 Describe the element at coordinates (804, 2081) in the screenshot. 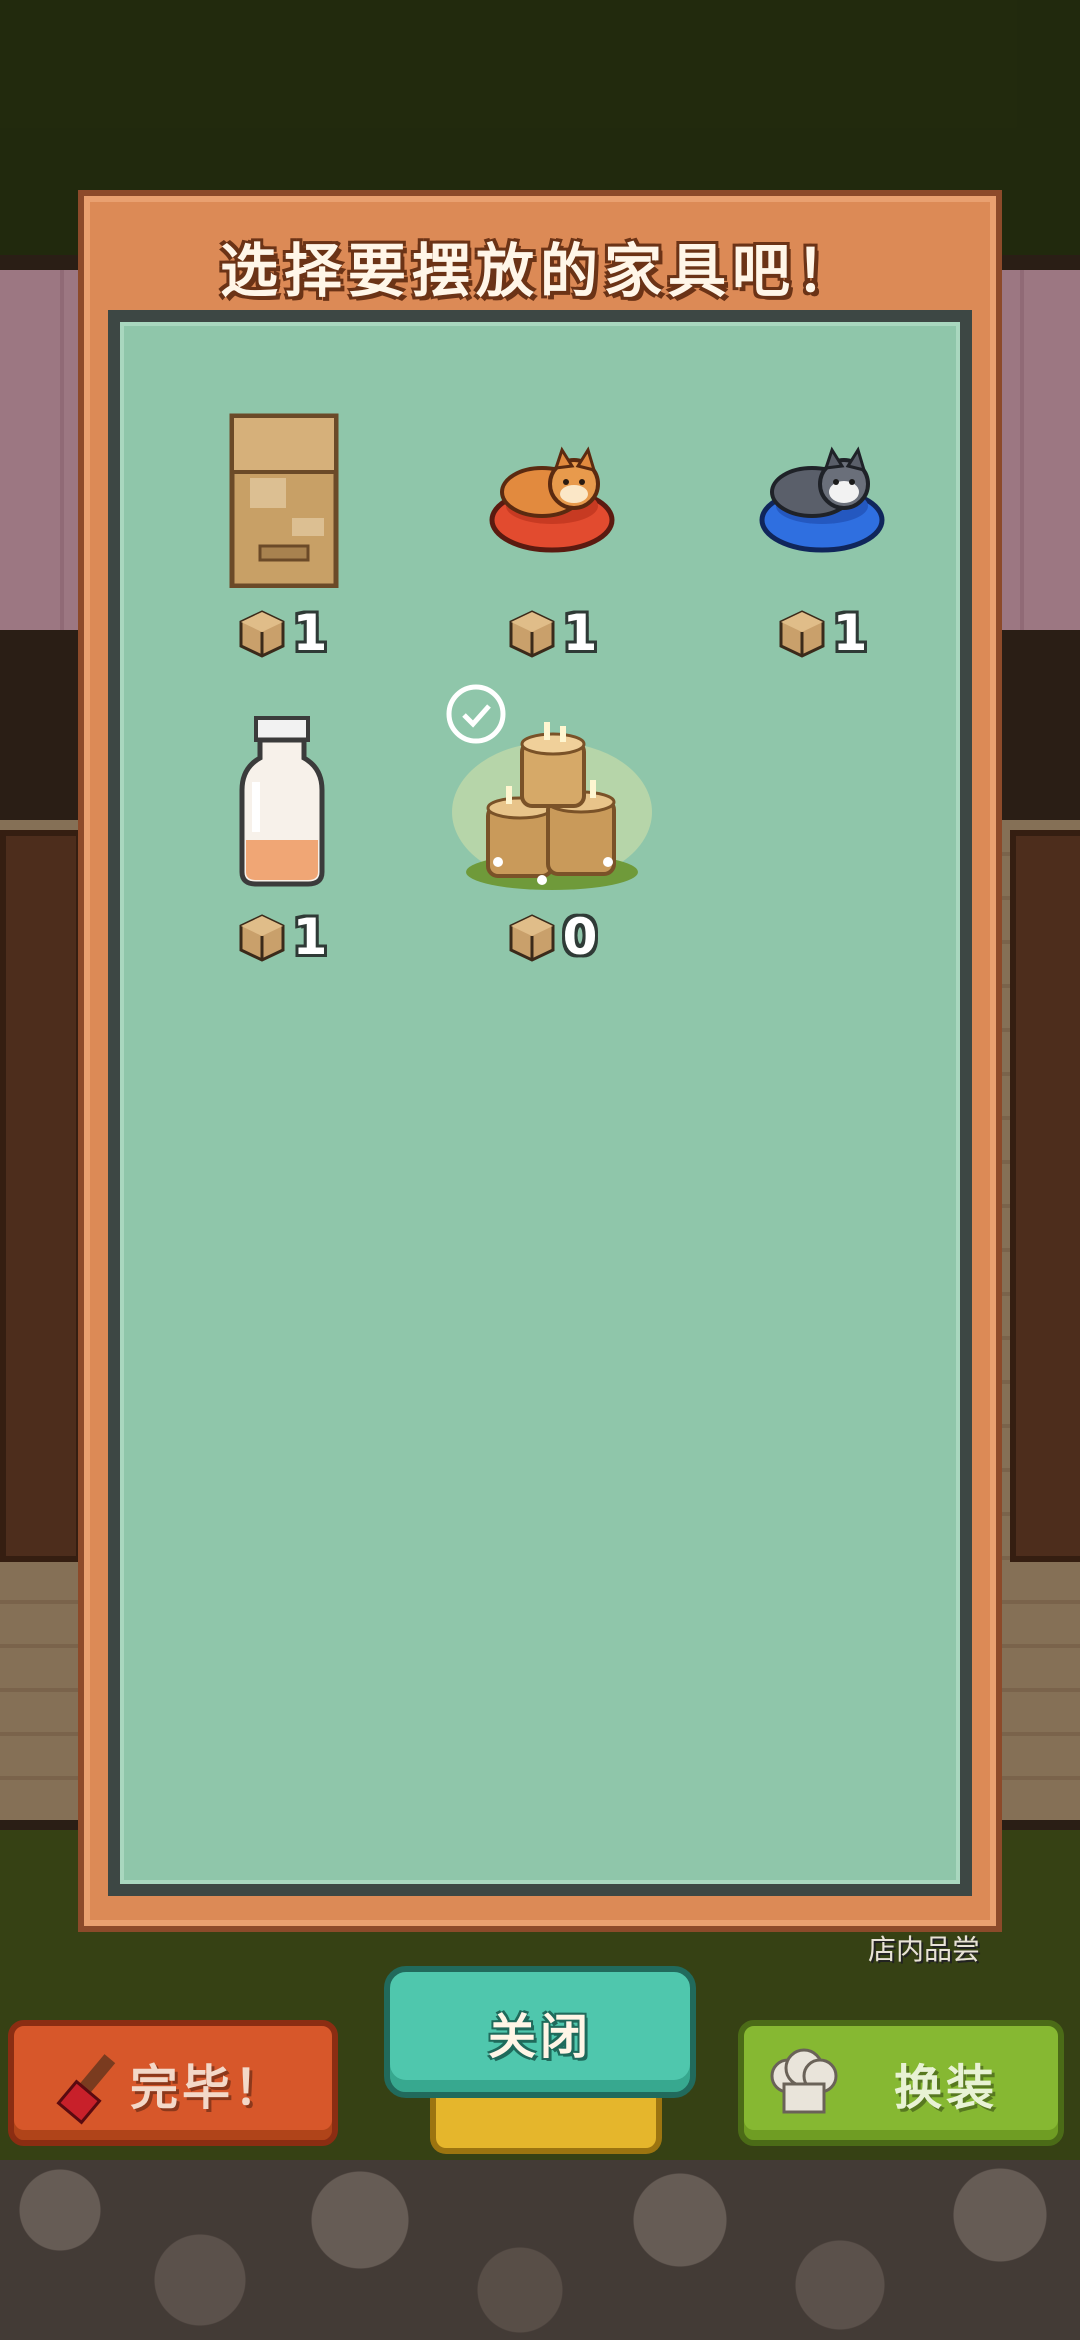

I see `chef-hat-icon` at that location.